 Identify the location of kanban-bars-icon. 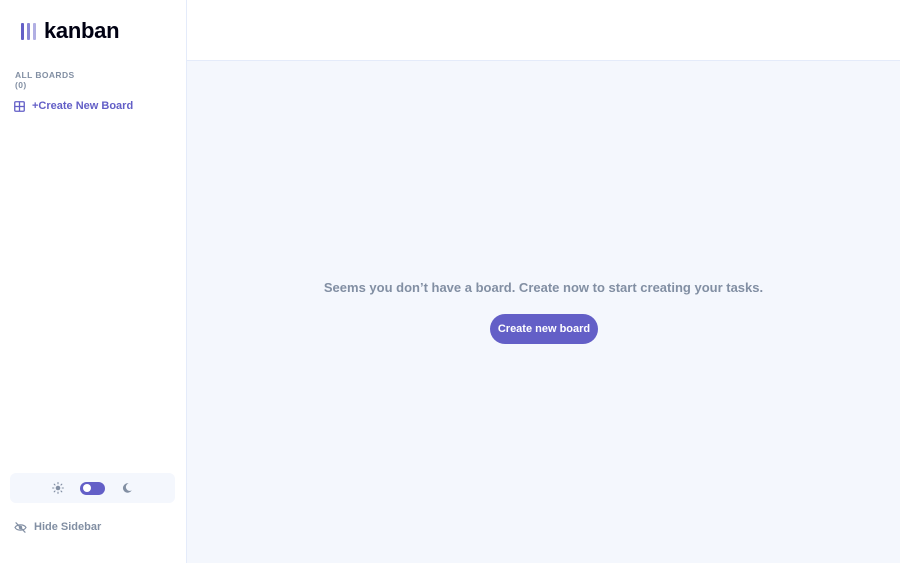
(28, 31).